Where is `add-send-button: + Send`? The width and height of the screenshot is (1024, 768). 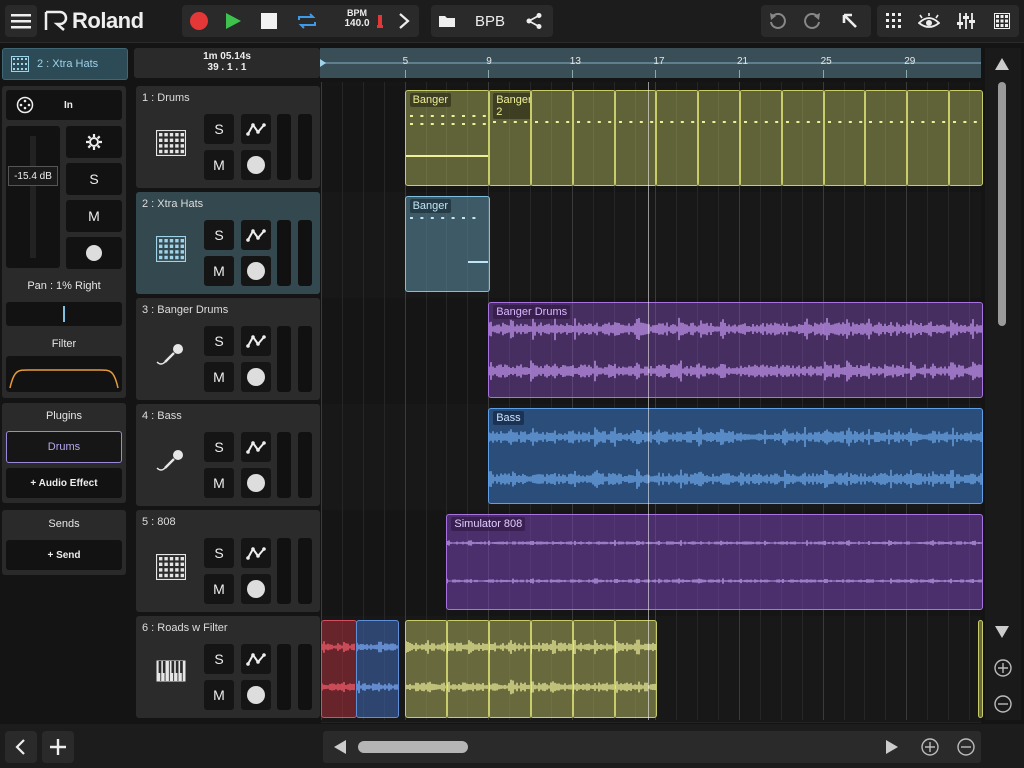 add-send-button: + Send is located at coordinates (64, 555).